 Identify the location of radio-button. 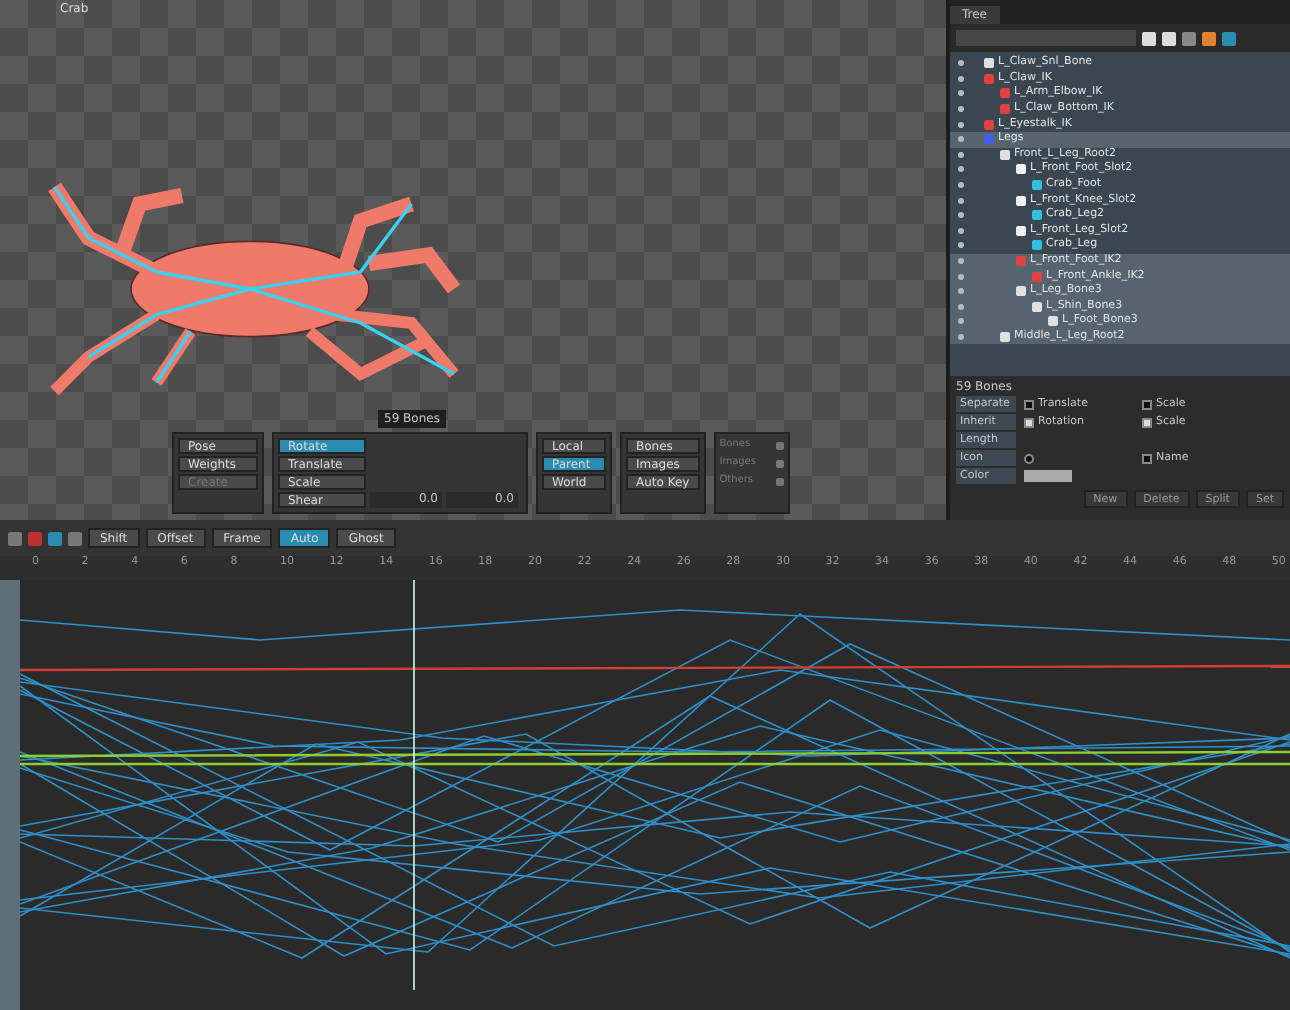
(1029, 458).